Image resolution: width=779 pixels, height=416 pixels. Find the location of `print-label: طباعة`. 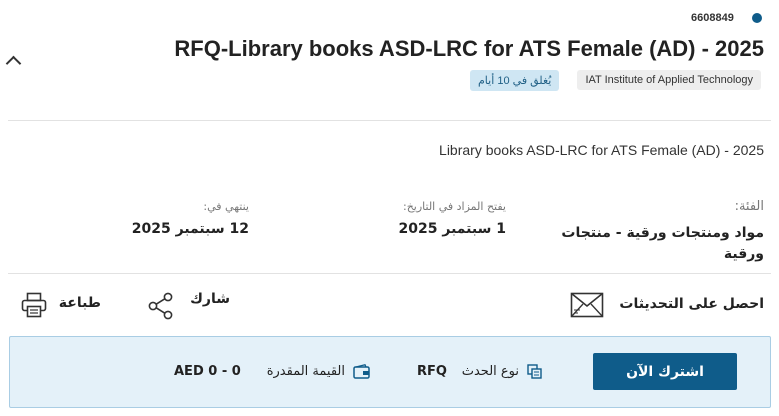

print-label: طباعة is located at coordinates (79, 303).